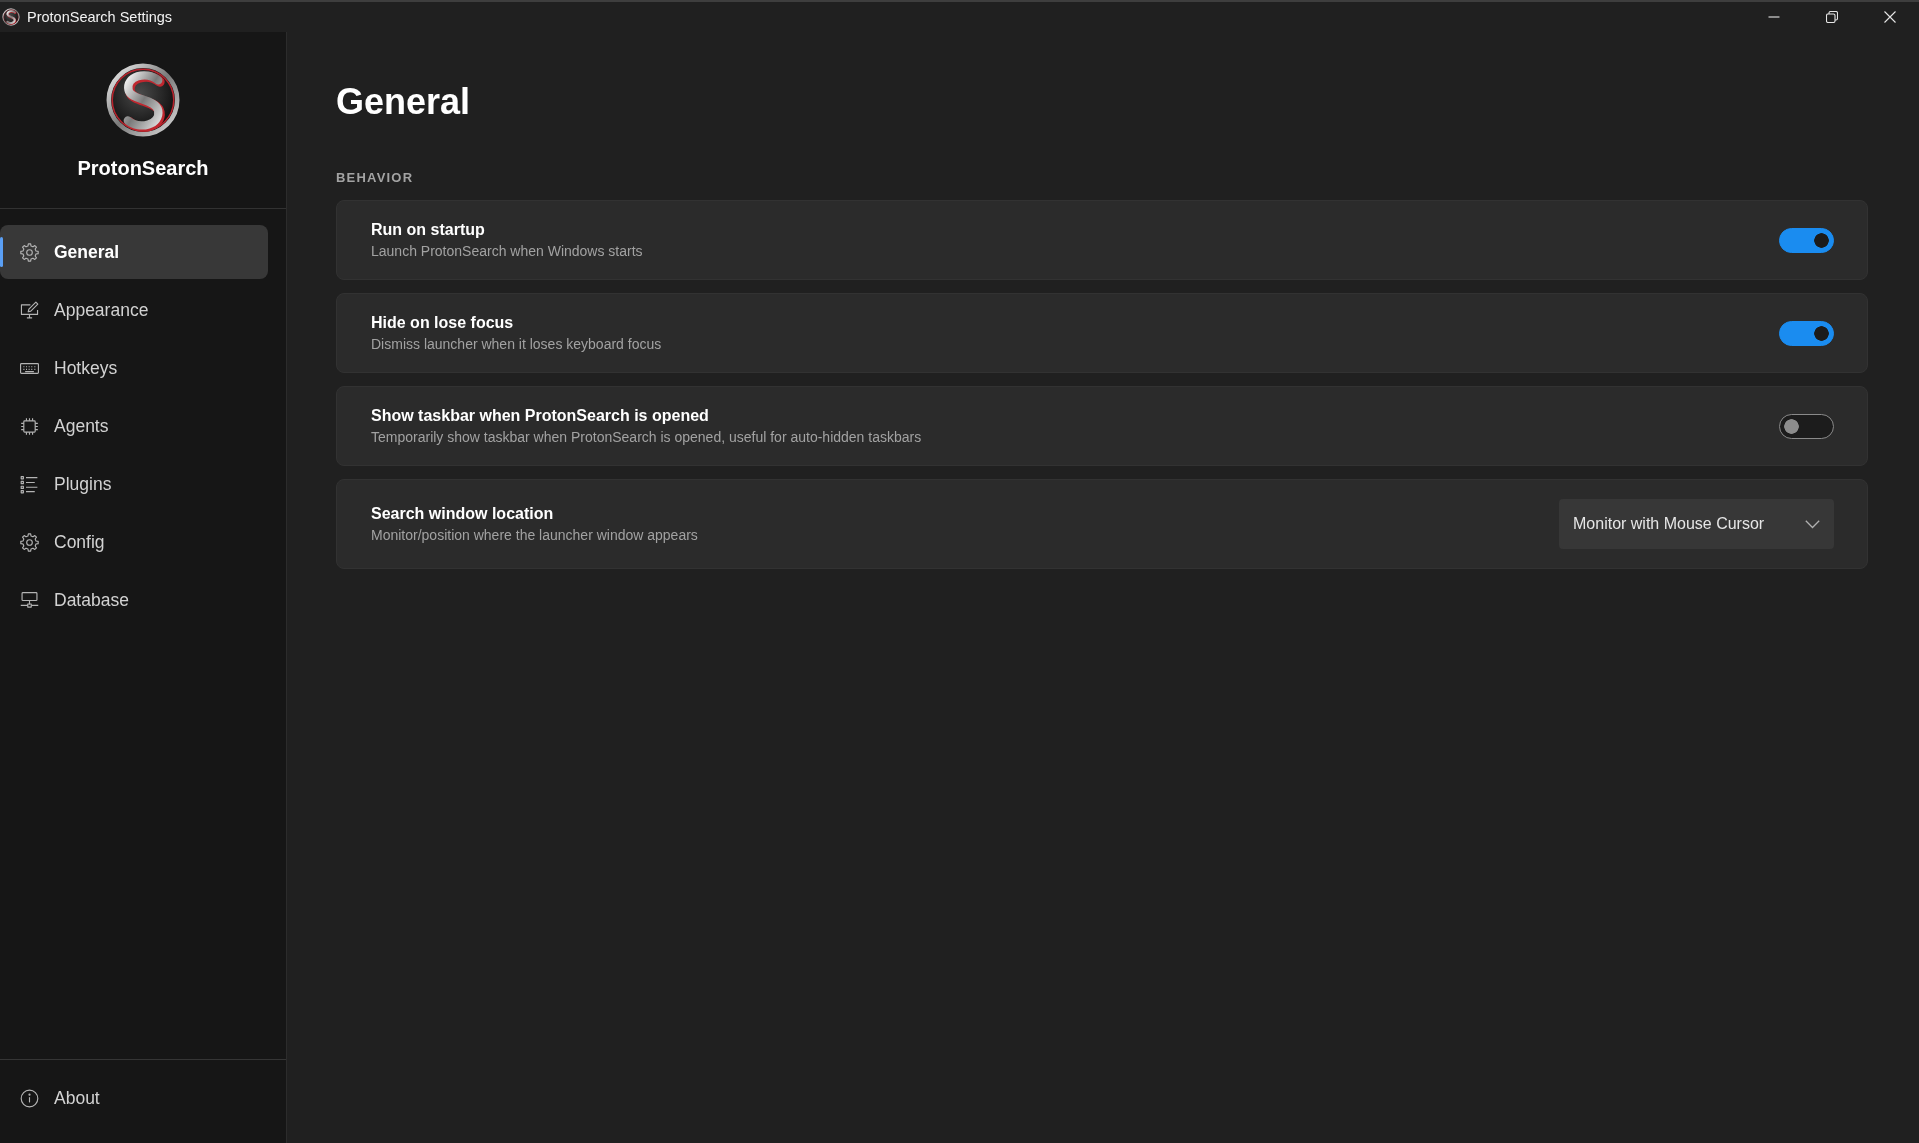  Describe the element at coordinates (404, 102) in the screenshot. I see `page-title: General` at that location.